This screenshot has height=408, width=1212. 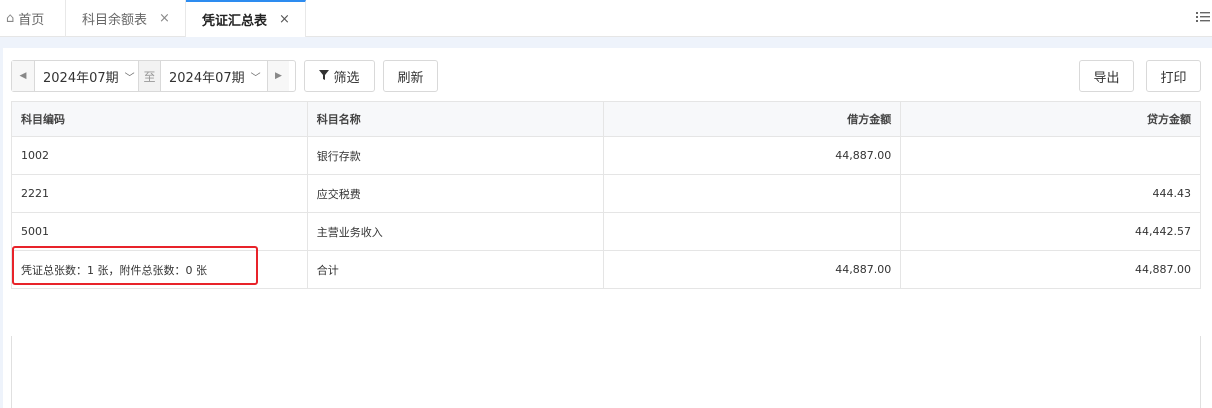 What do you see at coordinates (1050, 269) in the screenshot?
I see `total-credit: 44,887.00` at bounding box center [1050, 269].